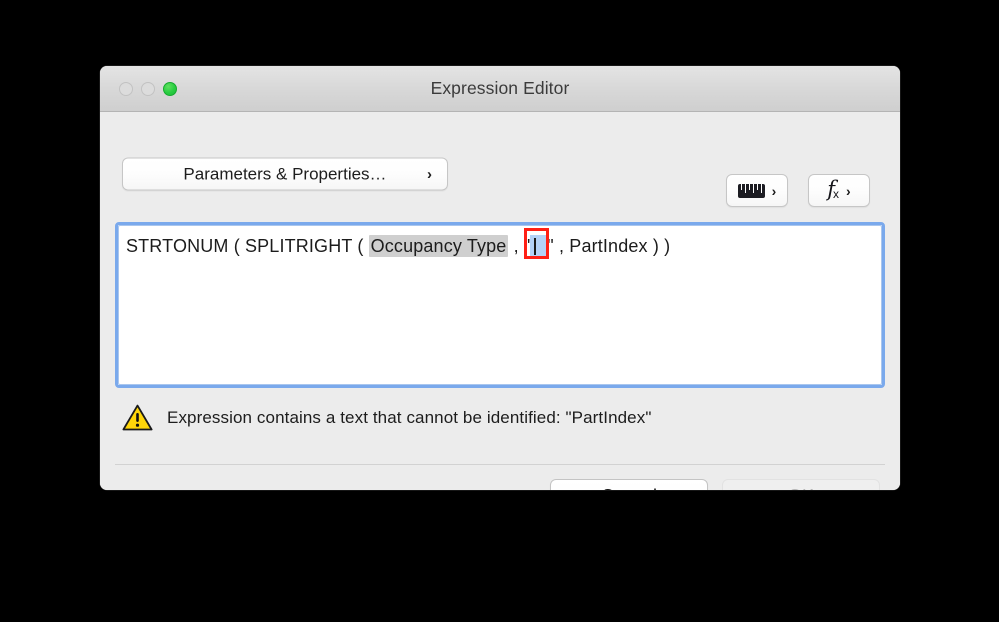  Describe the element at coordinates (170, 88) in the screenshot. I see `zoom-button` at that location.